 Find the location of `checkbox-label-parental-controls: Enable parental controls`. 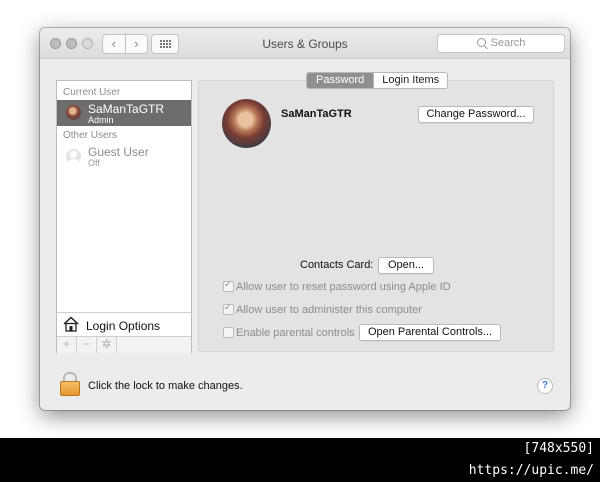

checkbox-label-parental-controls: Enable parental controls is located at coordinates (295, 333).